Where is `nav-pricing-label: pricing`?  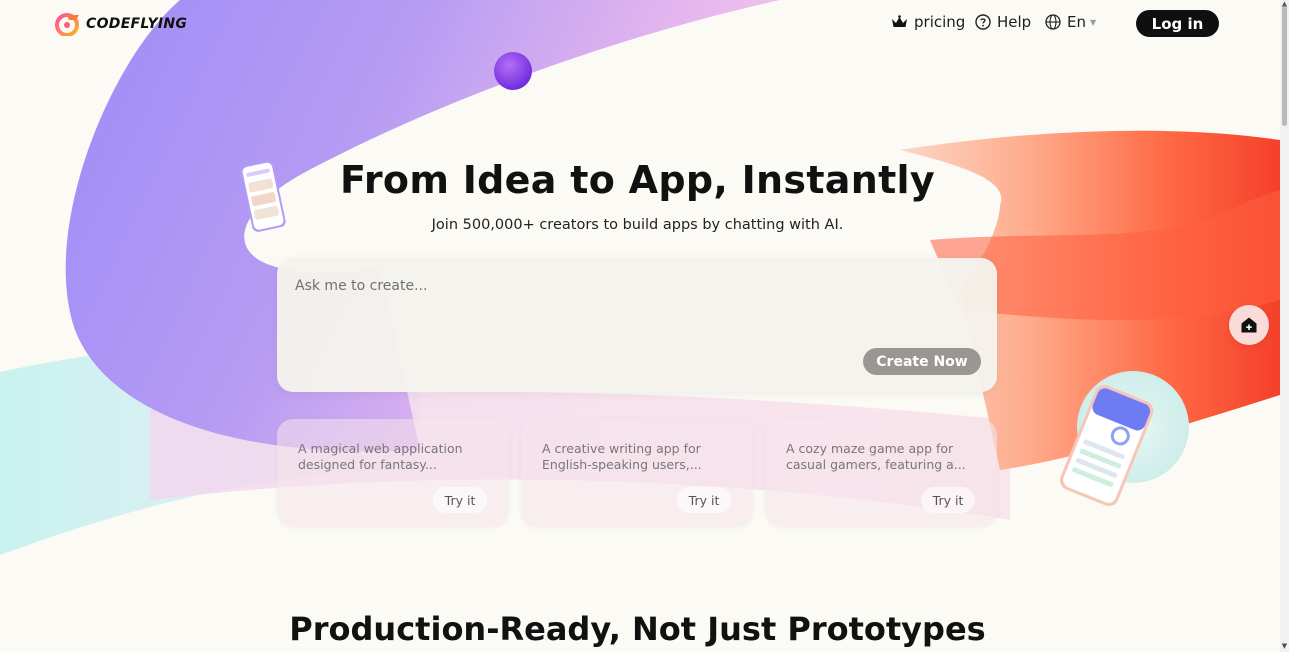
nav-pricing-label: pricing is located at coordinates (940, 22).